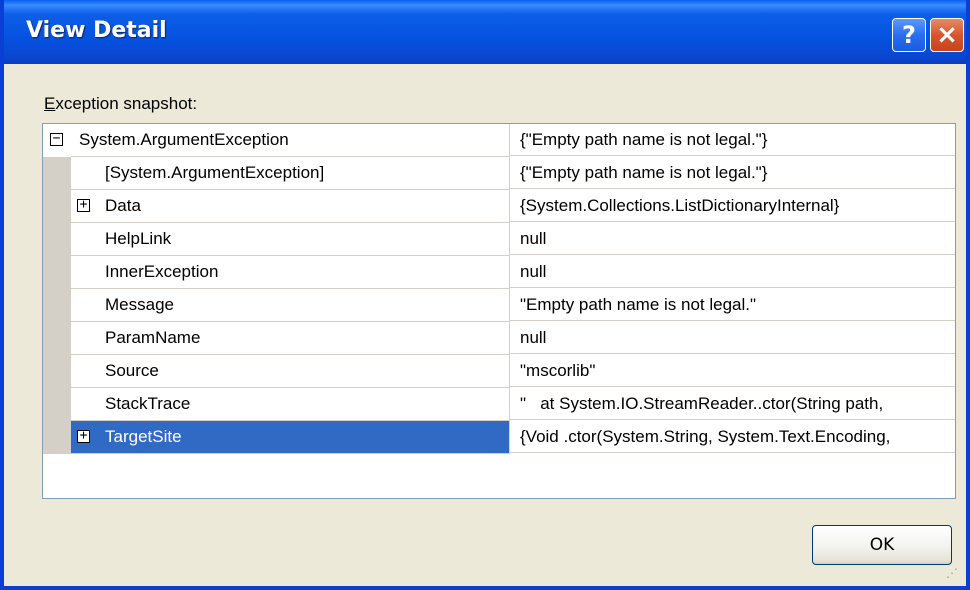  What do you see at coordinates (485, 32) in the screenshot?
I see `title-bar: View Detail ? ×` at bounding box center [485, 32].